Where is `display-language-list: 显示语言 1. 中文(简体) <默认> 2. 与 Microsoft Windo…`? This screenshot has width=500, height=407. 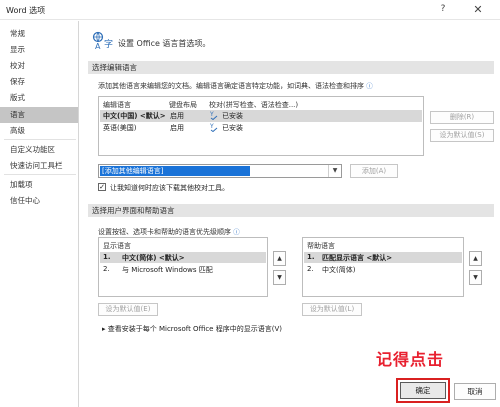 display-language-list: 显示语言 1. 中文(简体) <默认> 2. 与 Microsoft Windo… is located at coordinates (183, 267).